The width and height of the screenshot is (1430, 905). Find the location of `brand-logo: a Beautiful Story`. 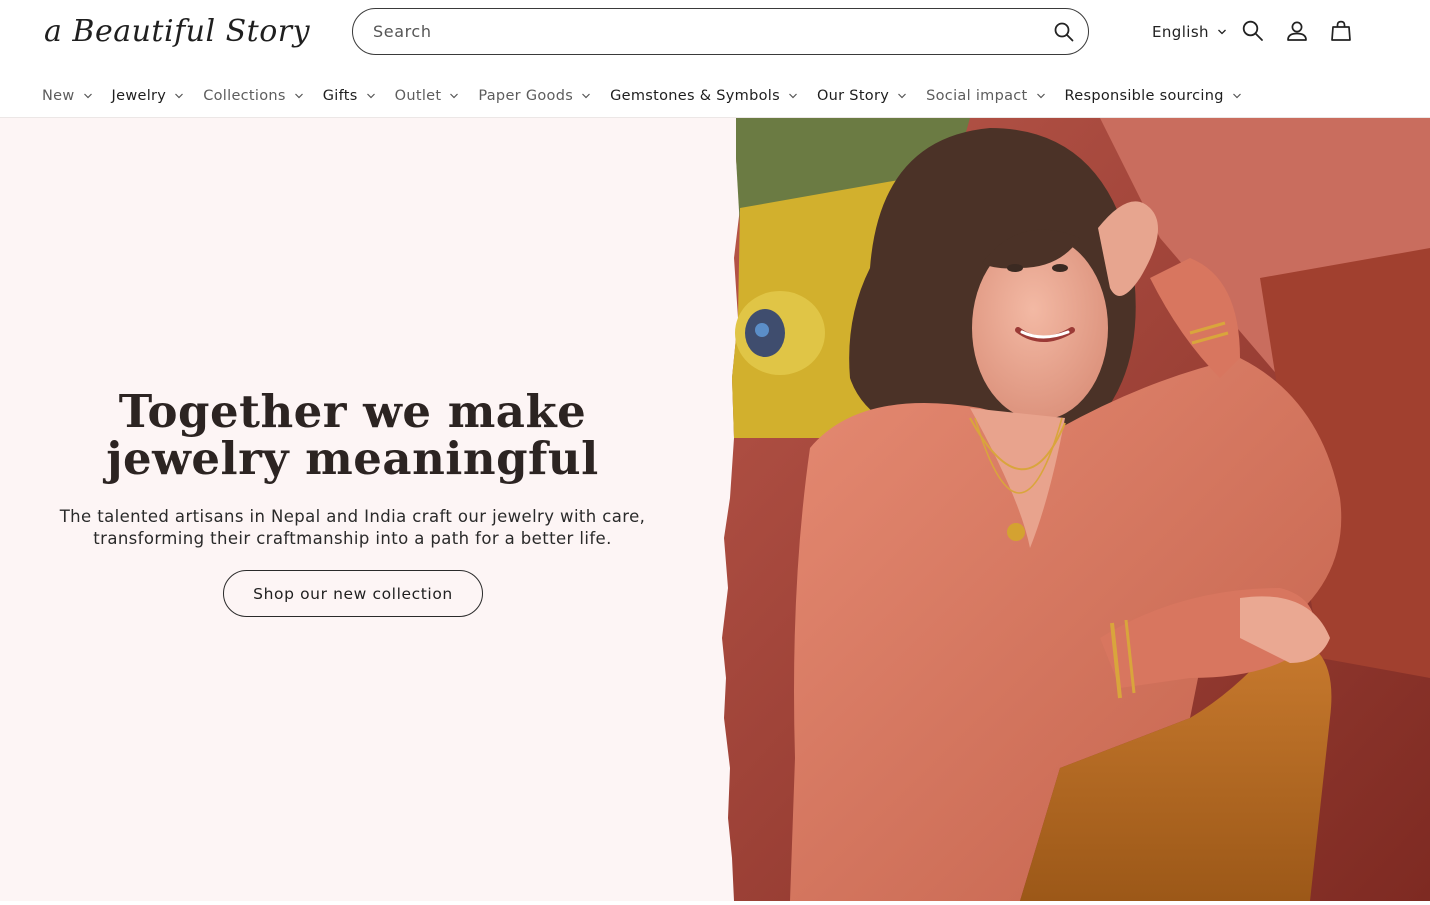

brand-logo: a Beautiful Story is located at coordinates (177, 32).